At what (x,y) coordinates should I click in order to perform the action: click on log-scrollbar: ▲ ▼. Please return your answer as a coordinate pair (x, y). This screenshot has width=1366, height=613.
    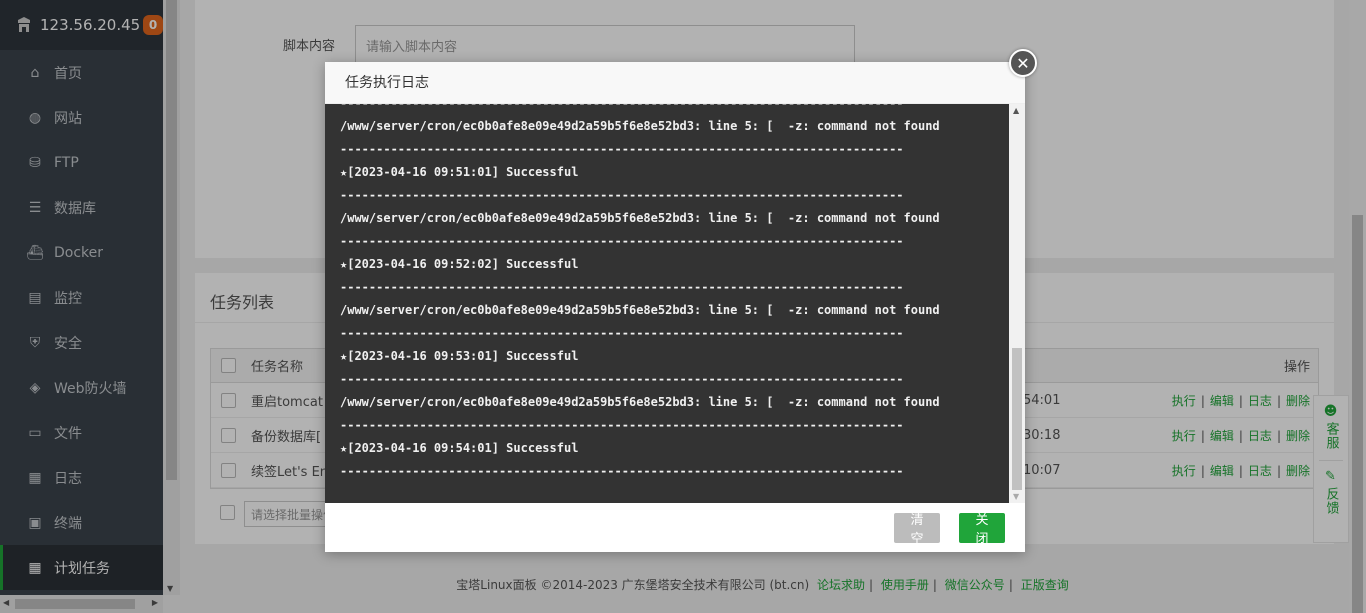
    Looking at the image, I should click on (1017, 303).